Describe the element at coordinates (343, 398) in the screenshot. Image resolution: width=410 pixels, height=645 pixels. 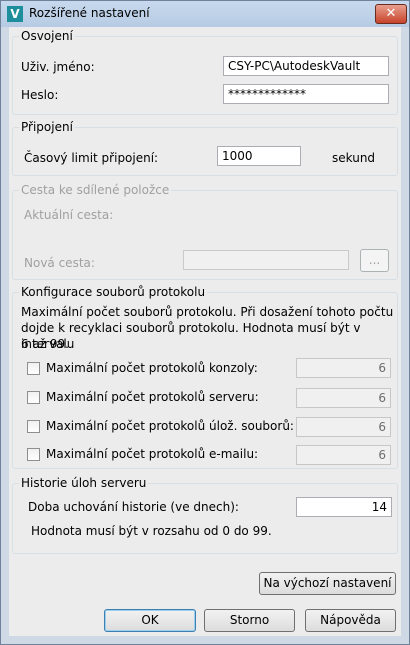
I see `server-logs-field: 6` at that location.